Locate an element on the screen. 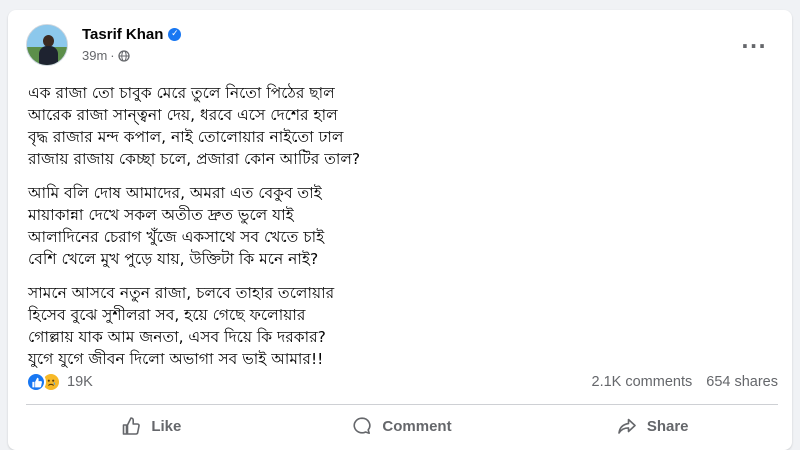  more-options-icon: ··· is located at coordinates (754, 46).